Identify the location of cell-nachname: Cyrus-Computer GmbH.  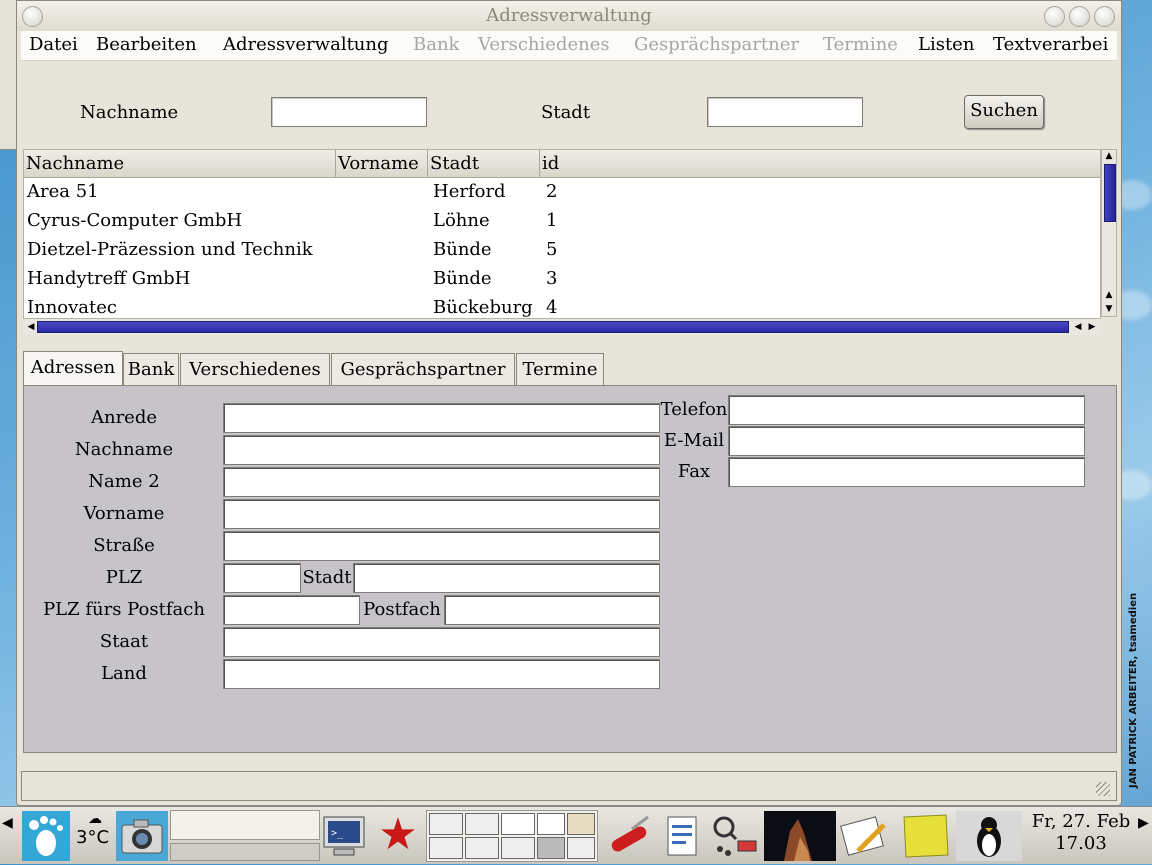
(135, 220).